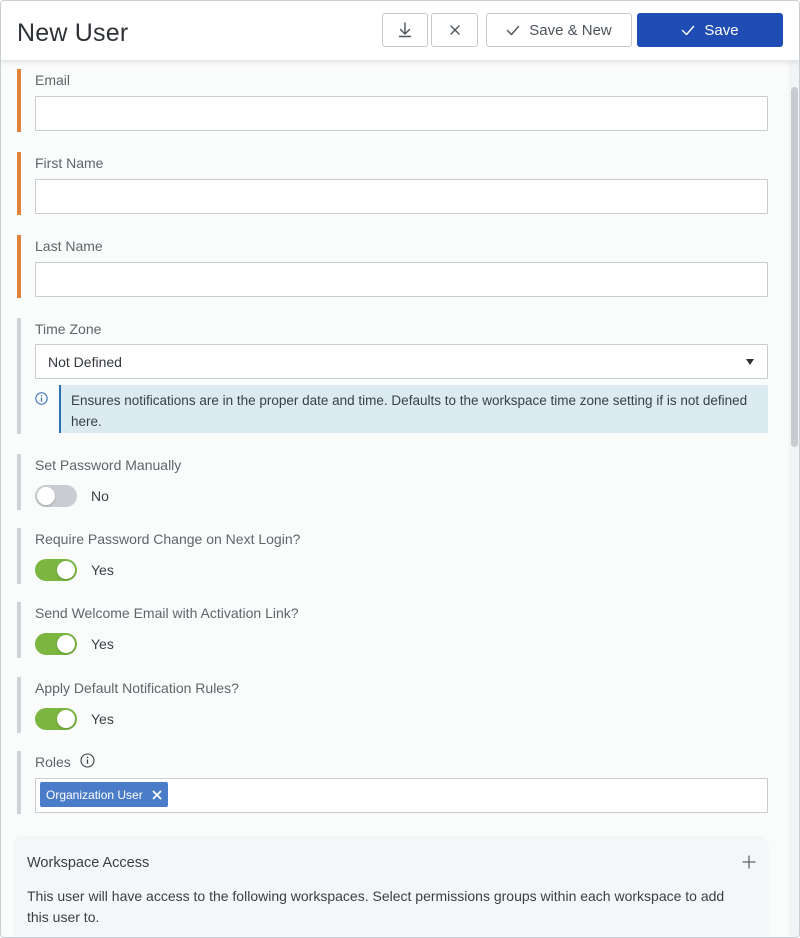 This screenshot has height=938, width=800. I want to click on set-password-field-group: Set Password Manually No, so click(393, 482).